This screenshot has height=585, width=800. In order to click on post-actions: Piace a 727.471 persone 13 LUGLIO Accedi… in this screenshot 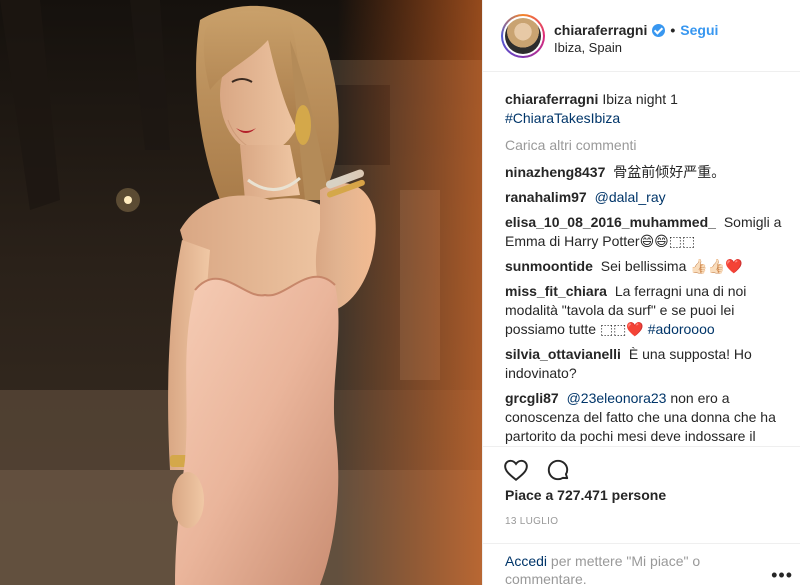, I will do `click(641, 515)`.